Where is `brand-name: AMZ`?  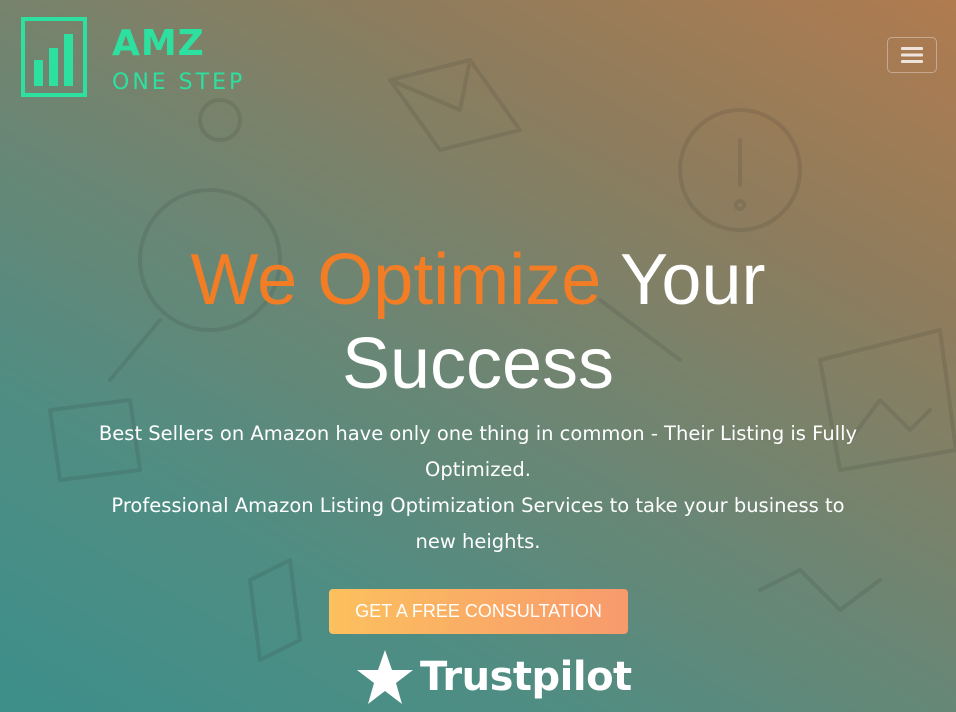
brand-name: AMZ is located at coordinates (158, 43).